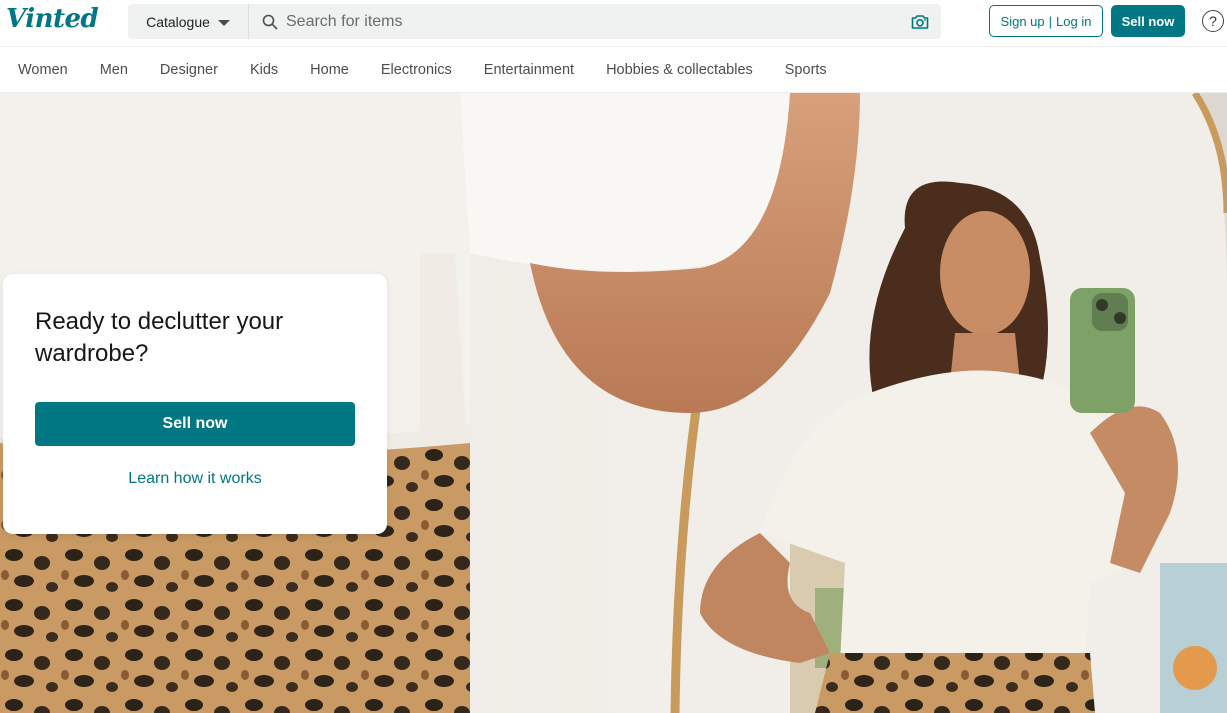 The image size is (1227, 713). Describe the element at coordinates (1148, 21) in the screenshot. I see `header-sell-button: Sell now` at that location.